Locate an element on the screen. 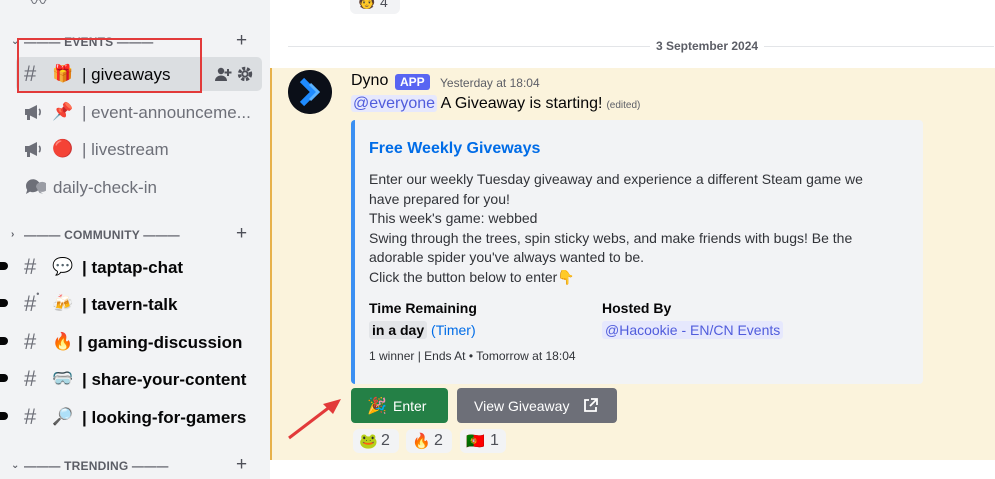 The width and height of the screenshot is (995, 479). timer-link: (Timer) is located at coordinates (453, 330).